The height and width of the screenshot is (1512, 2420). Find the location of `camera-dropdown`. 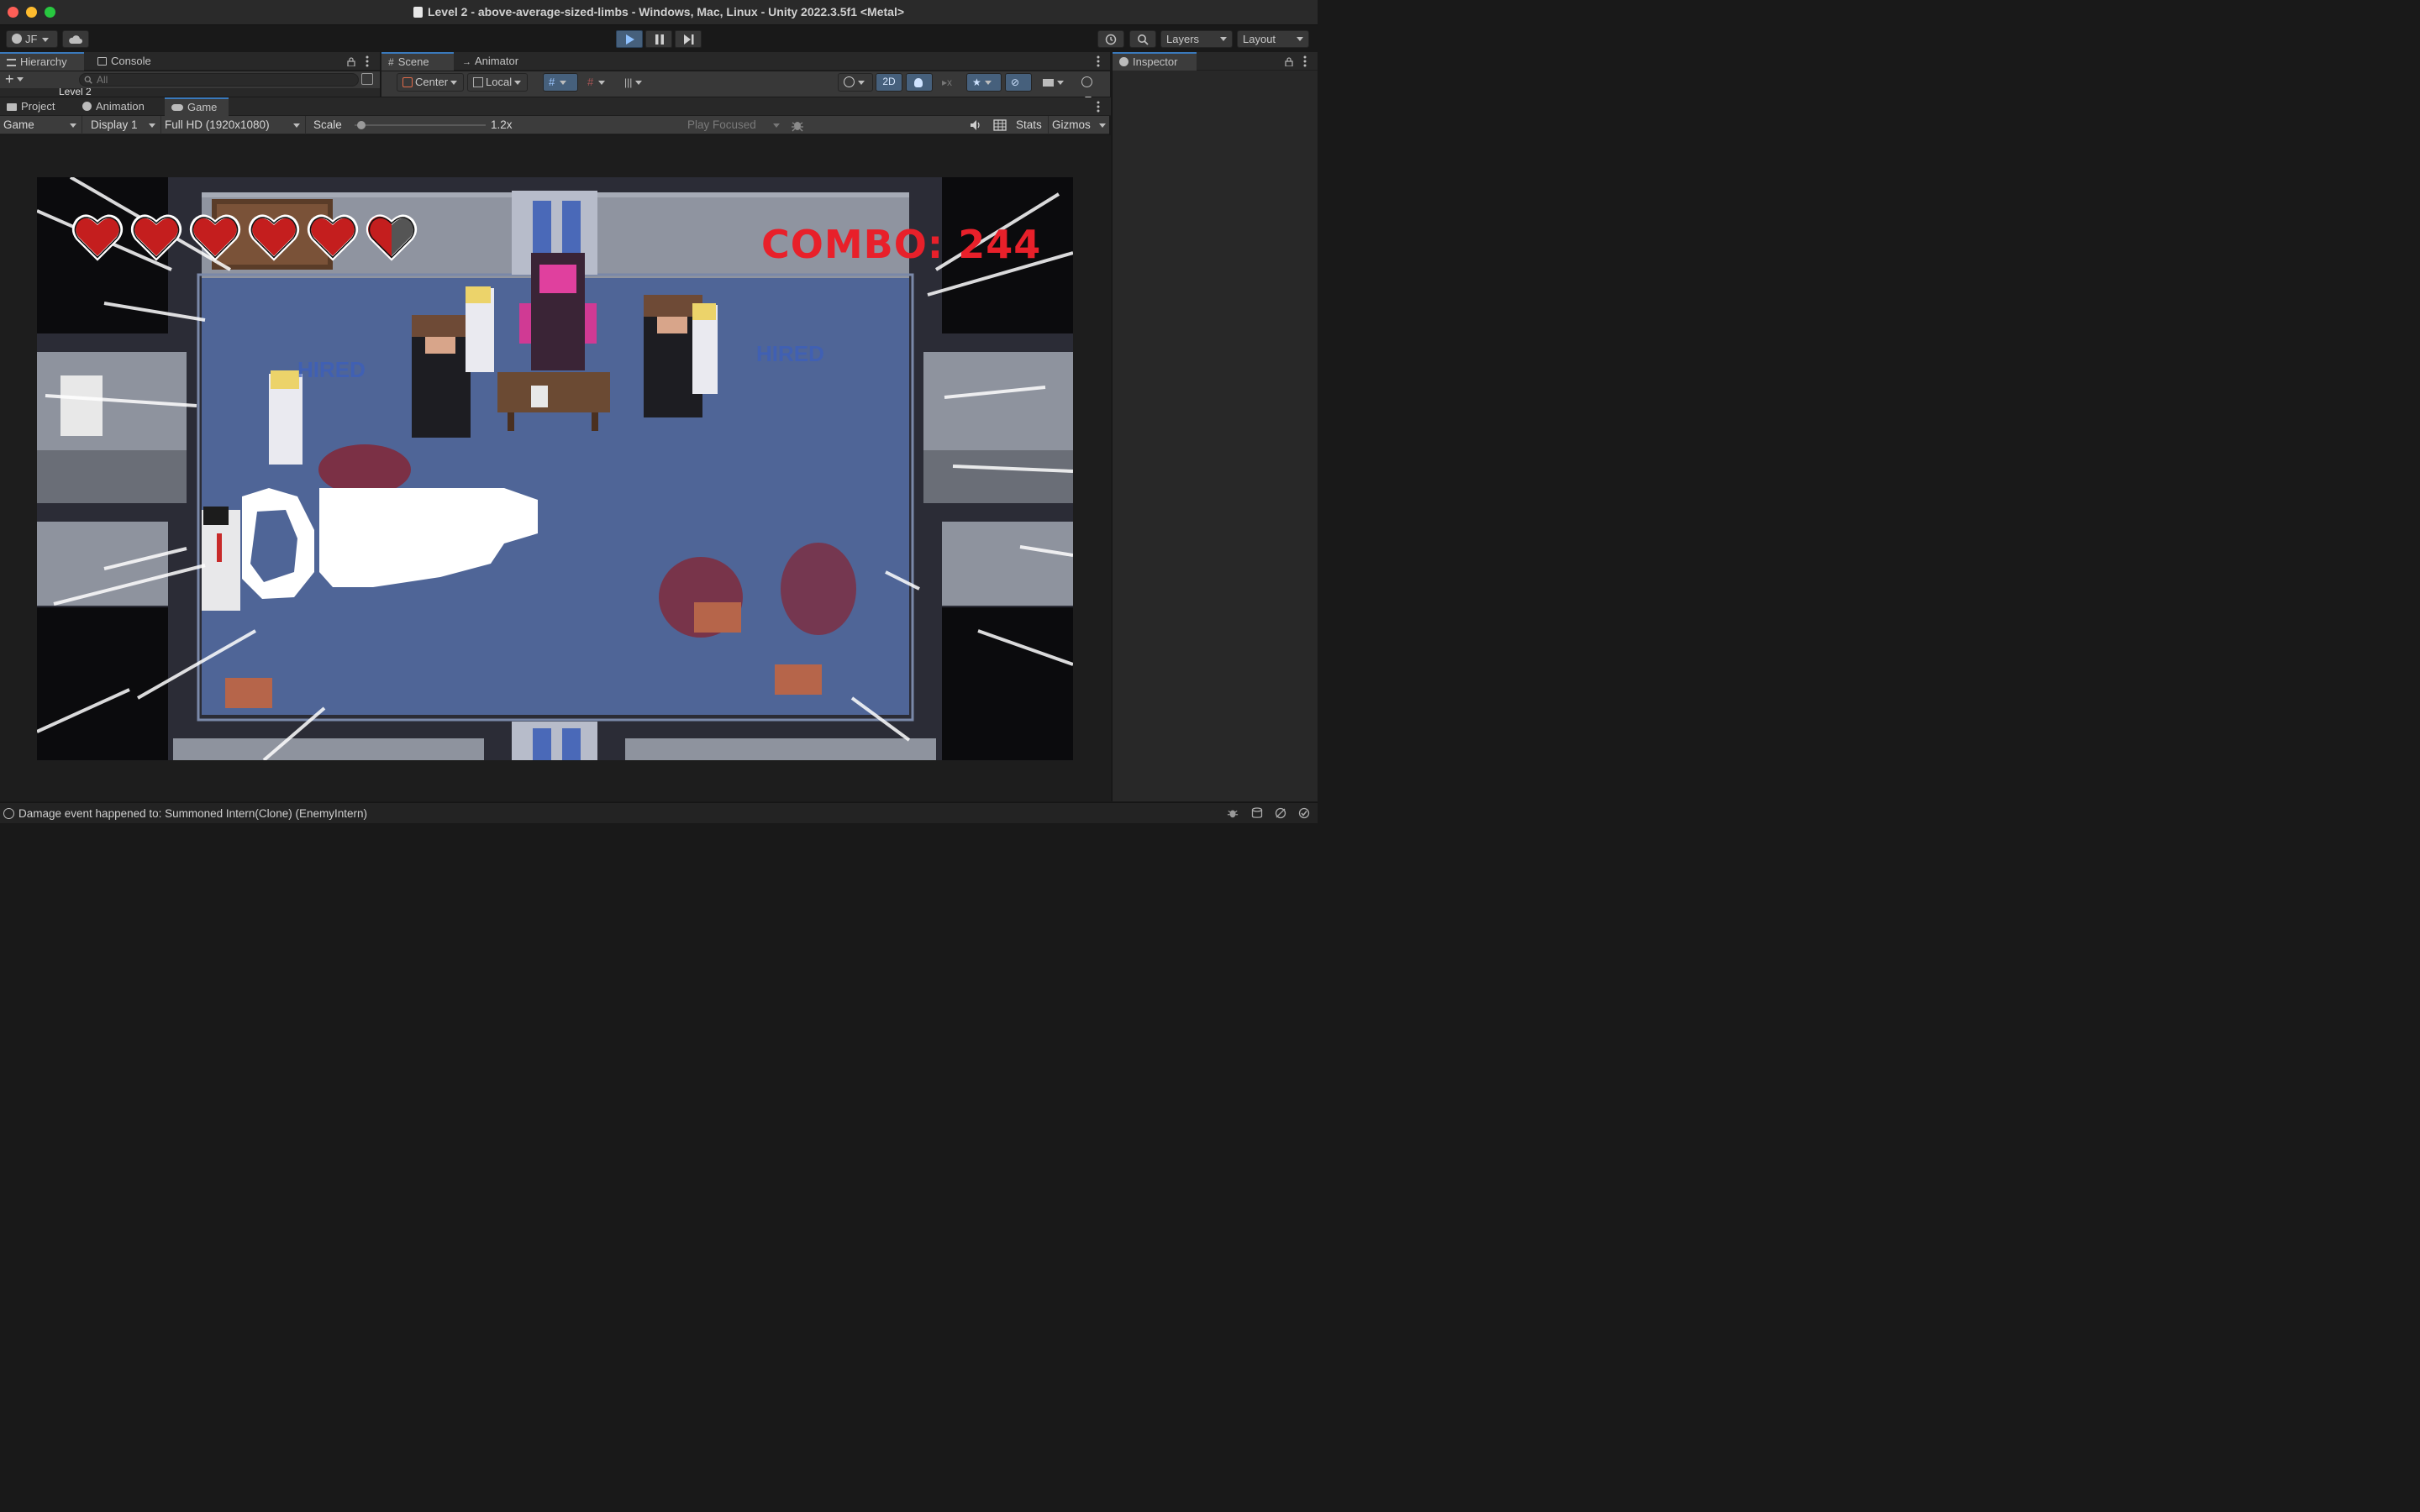

camera-dropdown is located at coordinates (1054, 82).